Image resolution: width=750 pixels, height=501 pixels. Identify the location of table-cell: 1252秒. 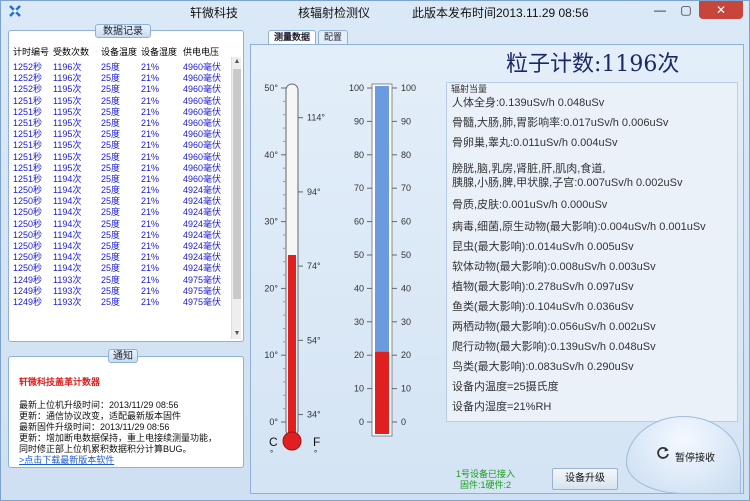
(28, 89).